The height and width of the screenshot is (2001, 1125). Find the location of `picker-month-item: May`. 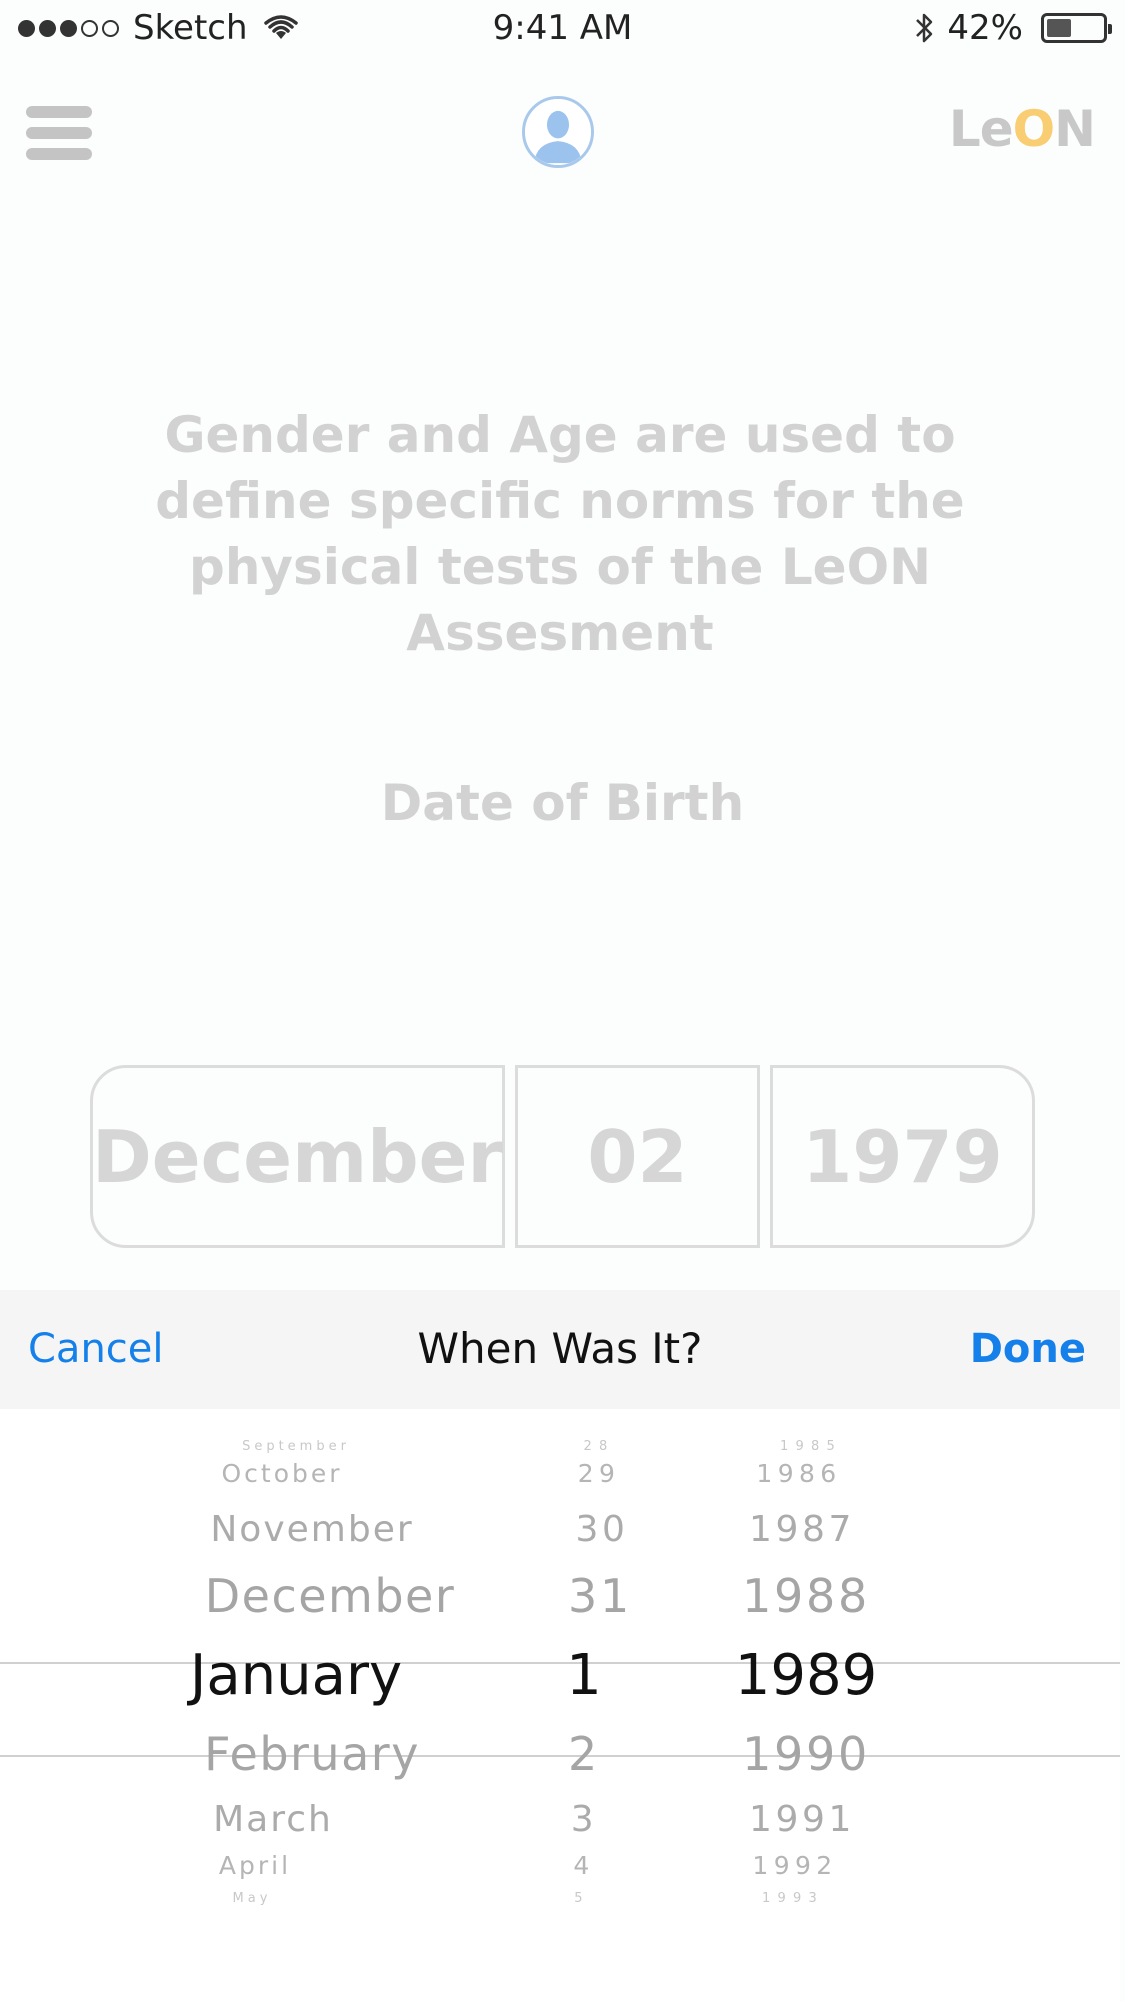

picker-month-item: May is located at coordinates (252, 1898).